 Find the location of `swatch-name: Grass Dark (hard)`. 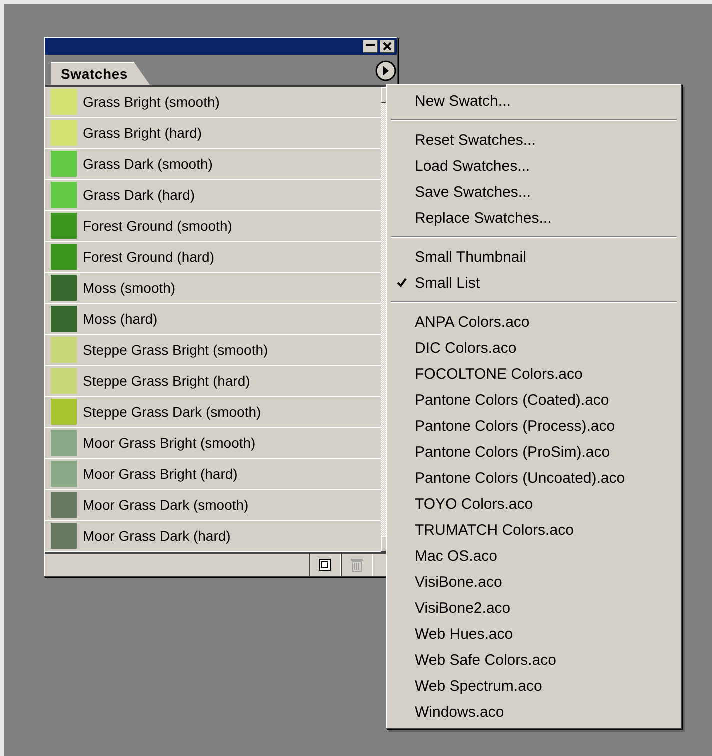

swatch-name: Grass Dark (hard) is located at coordinates (139, 195).